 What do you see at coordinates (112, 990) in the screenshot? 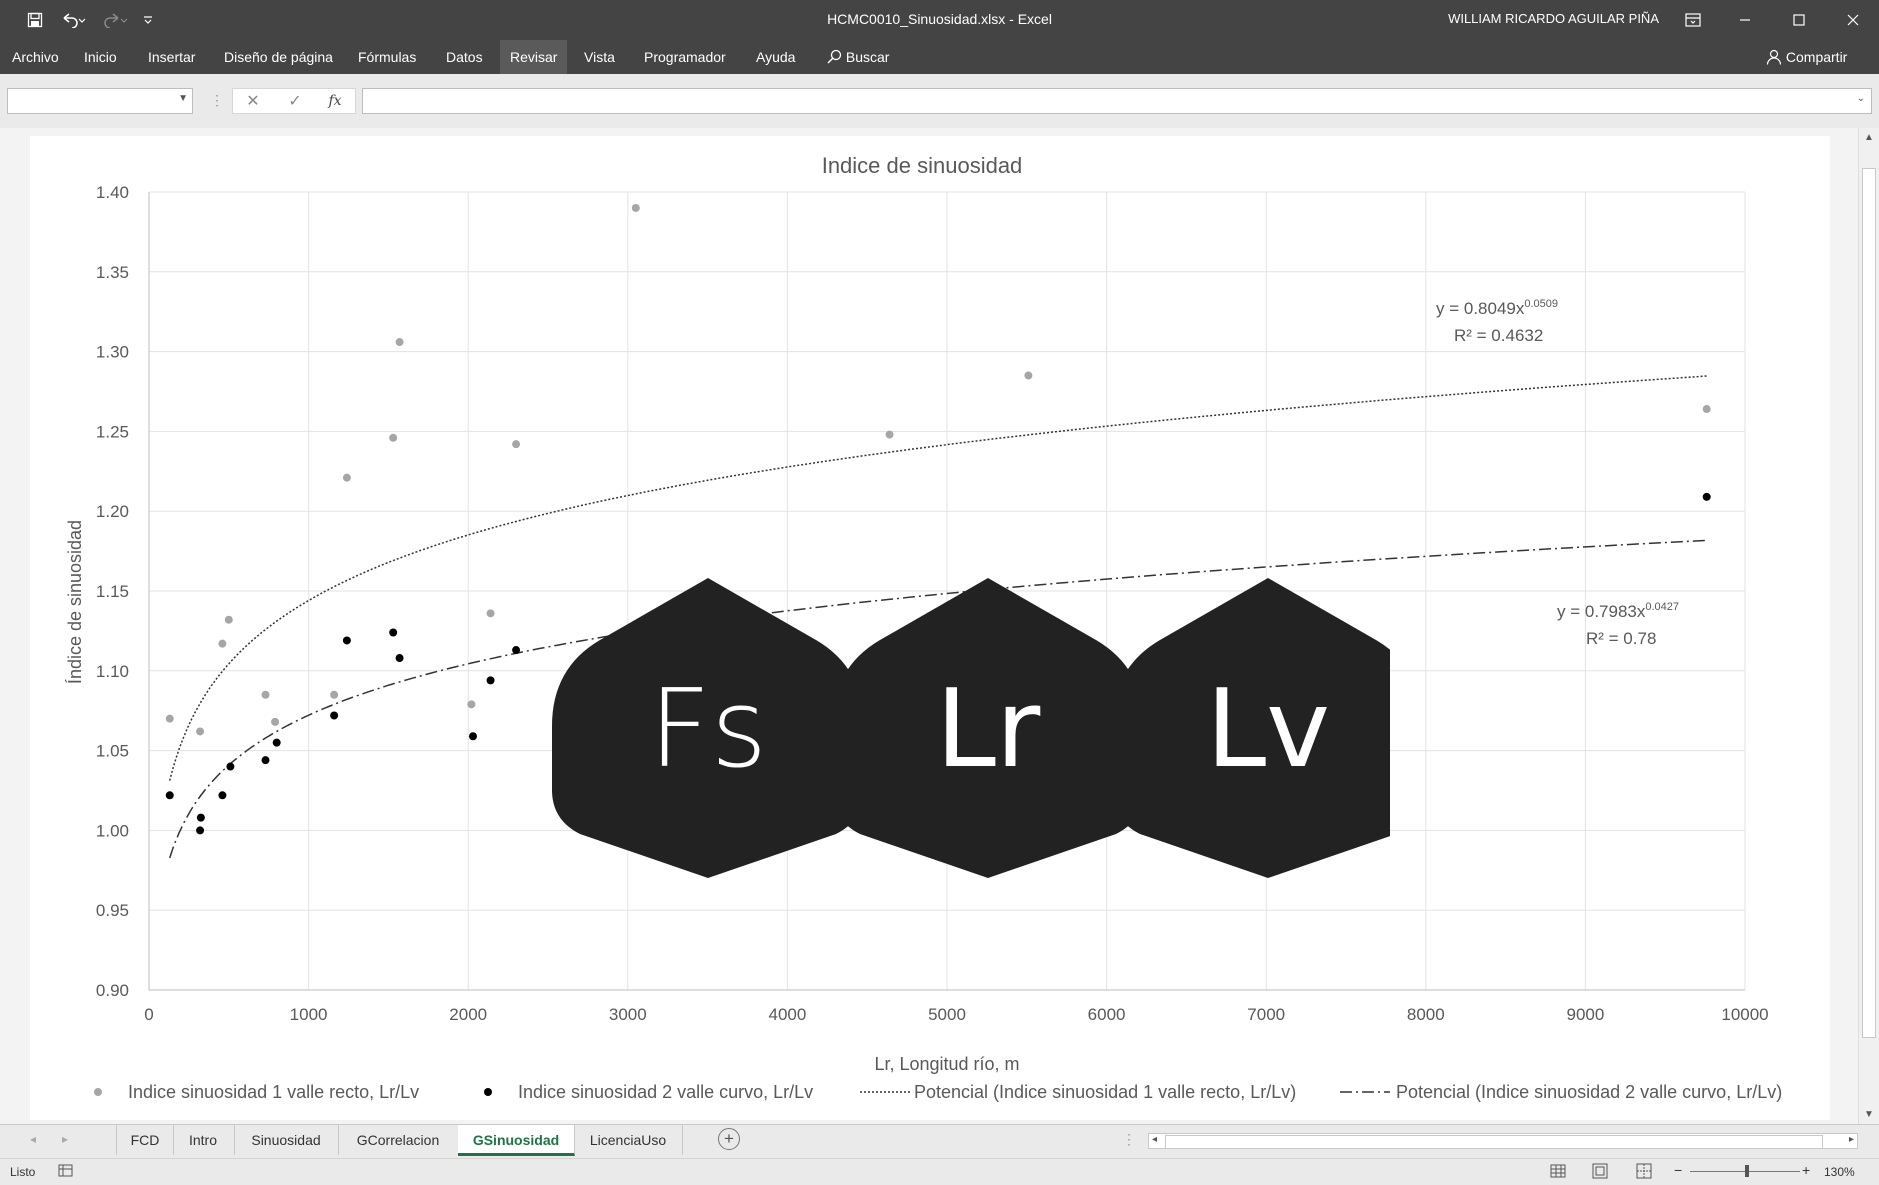
I see `y-tick-label: 0.90` at bounding box center [112, 990].